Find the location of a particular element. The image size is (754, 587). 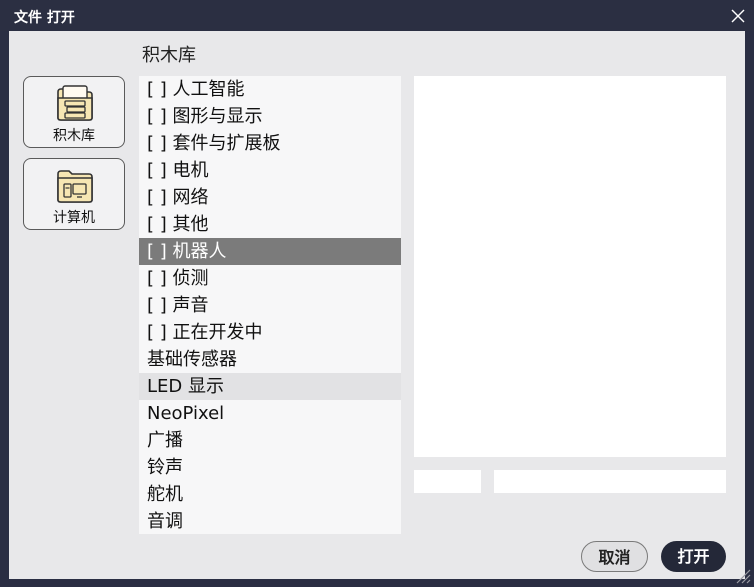

open-button: 打开 is located at coordinates (693, 556).